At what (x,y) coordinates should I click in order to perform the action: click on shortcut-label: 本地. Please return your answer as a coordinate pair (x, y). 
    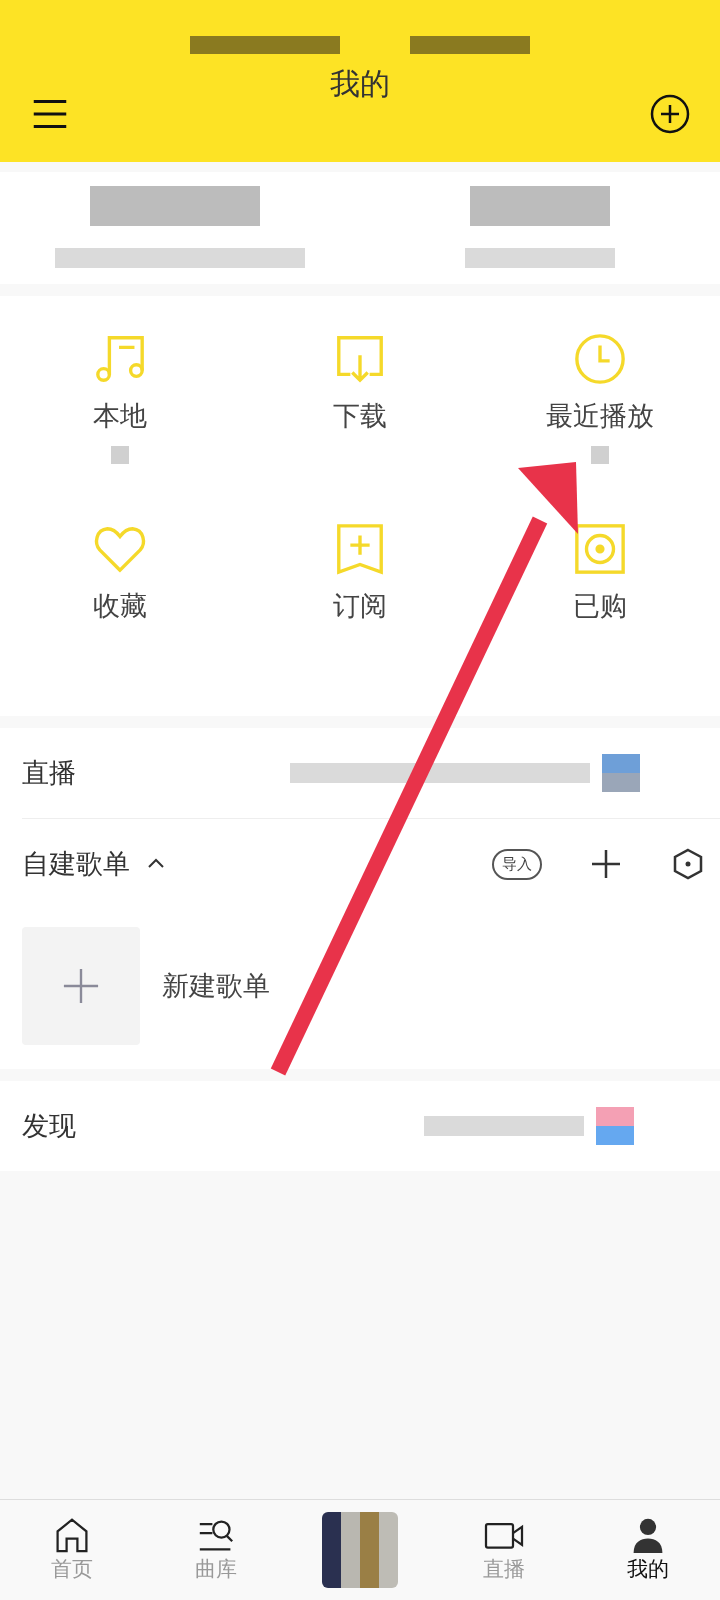
    Looking at the image, I should click on (120, 416).